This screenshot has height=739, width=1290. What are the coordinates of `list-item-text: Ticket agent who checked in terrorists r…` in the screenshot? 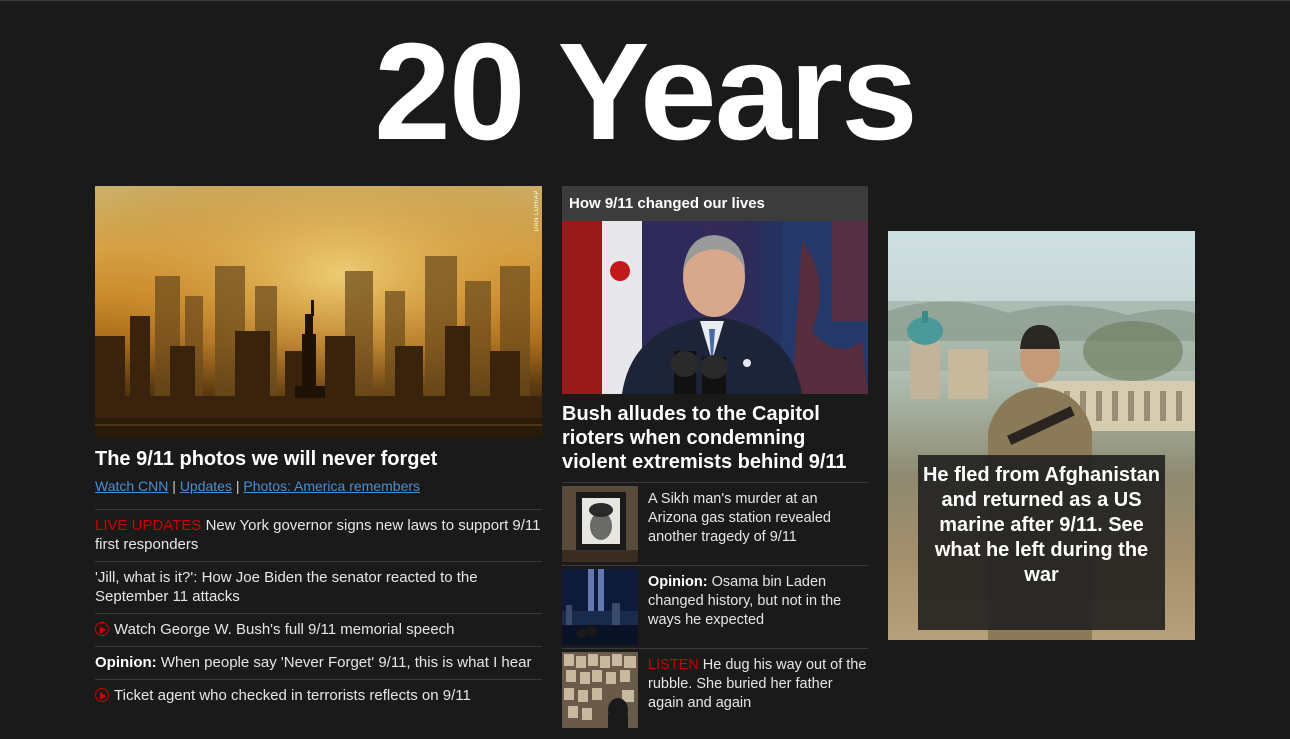 It's located at (292, 695).